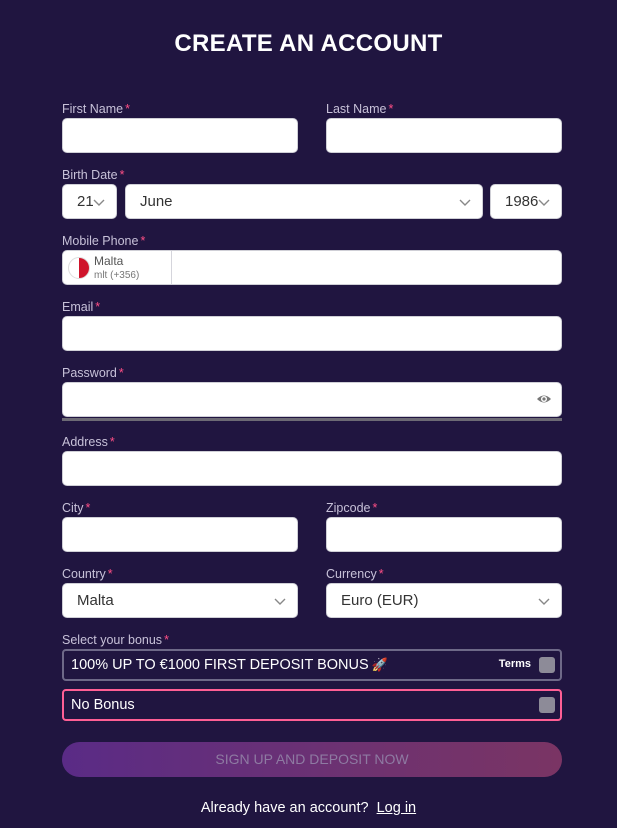 Image resolution: width=617 pixels, height=828 pixels. What do you see at coordinates (284, 808) in the screenshot?
I see `login-prompt-text: Already have an account?` at bounding box center [284, 808].